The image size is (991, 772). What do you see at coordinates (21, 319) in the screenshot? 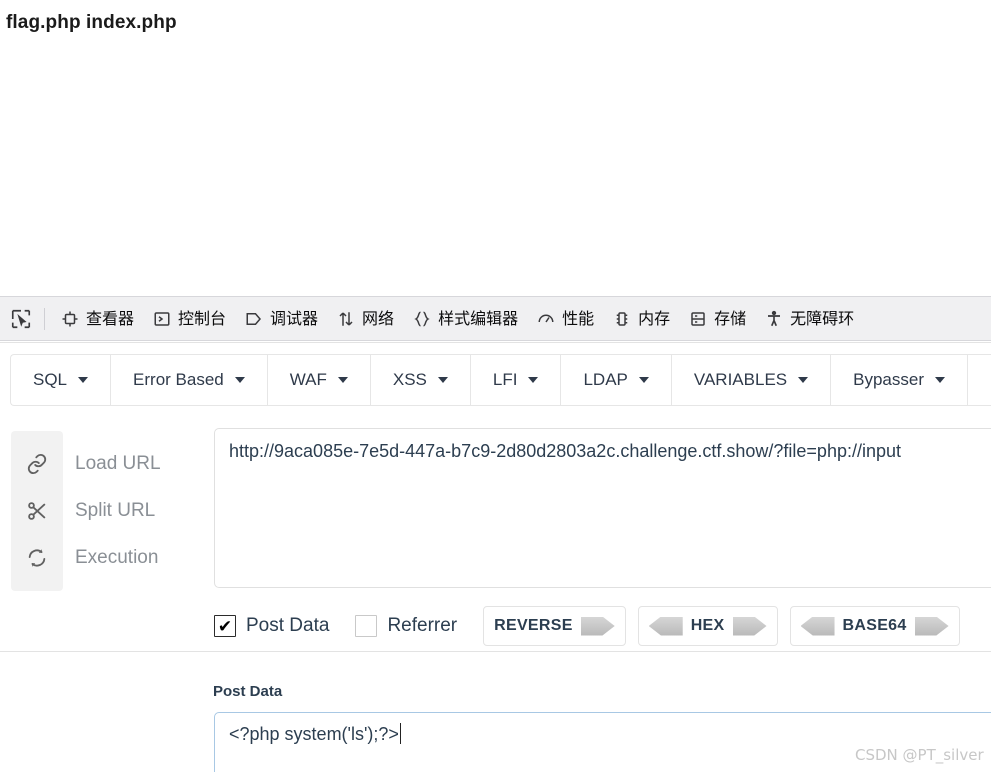
I see `element-picker-icon` at bounding box center [21, 319].